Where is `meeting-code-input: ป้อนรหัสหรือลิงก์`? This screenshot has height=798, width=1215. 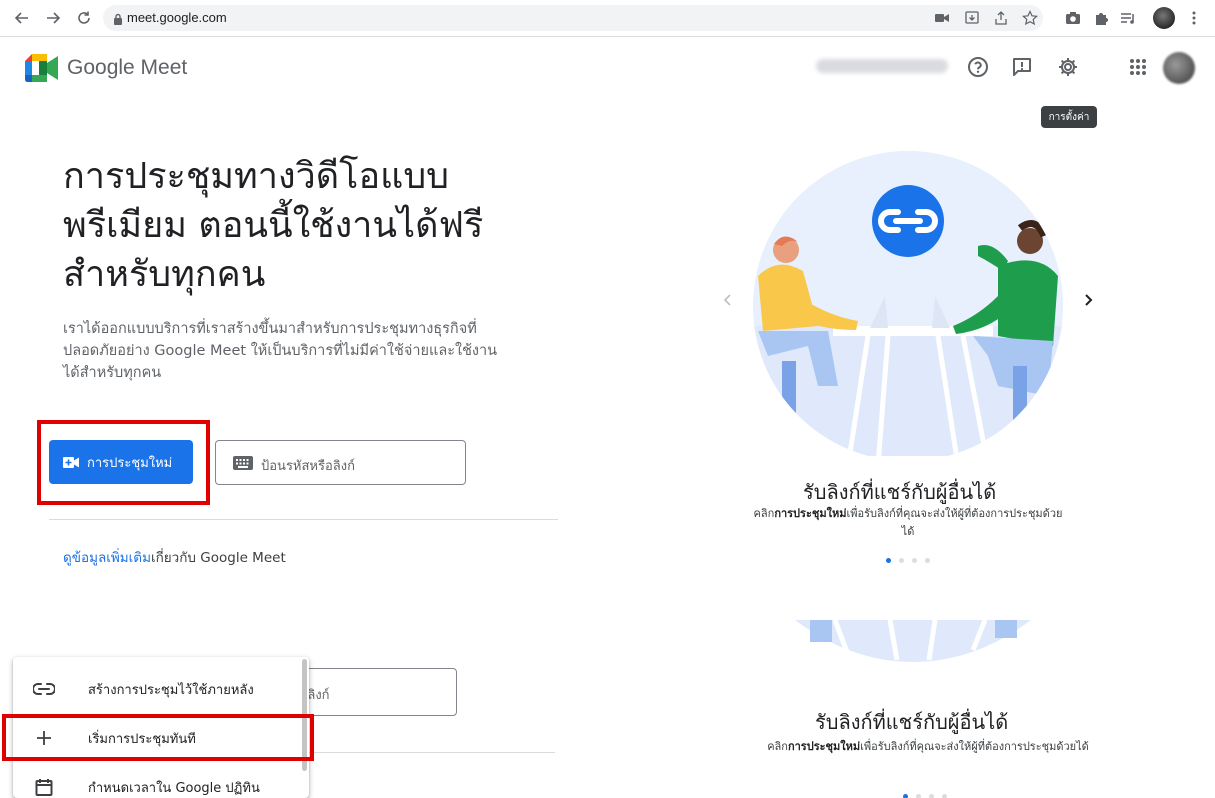 meeting-code-input: ป้อนรหัสหรือลิงก์ is located at coordinates (340, 462).